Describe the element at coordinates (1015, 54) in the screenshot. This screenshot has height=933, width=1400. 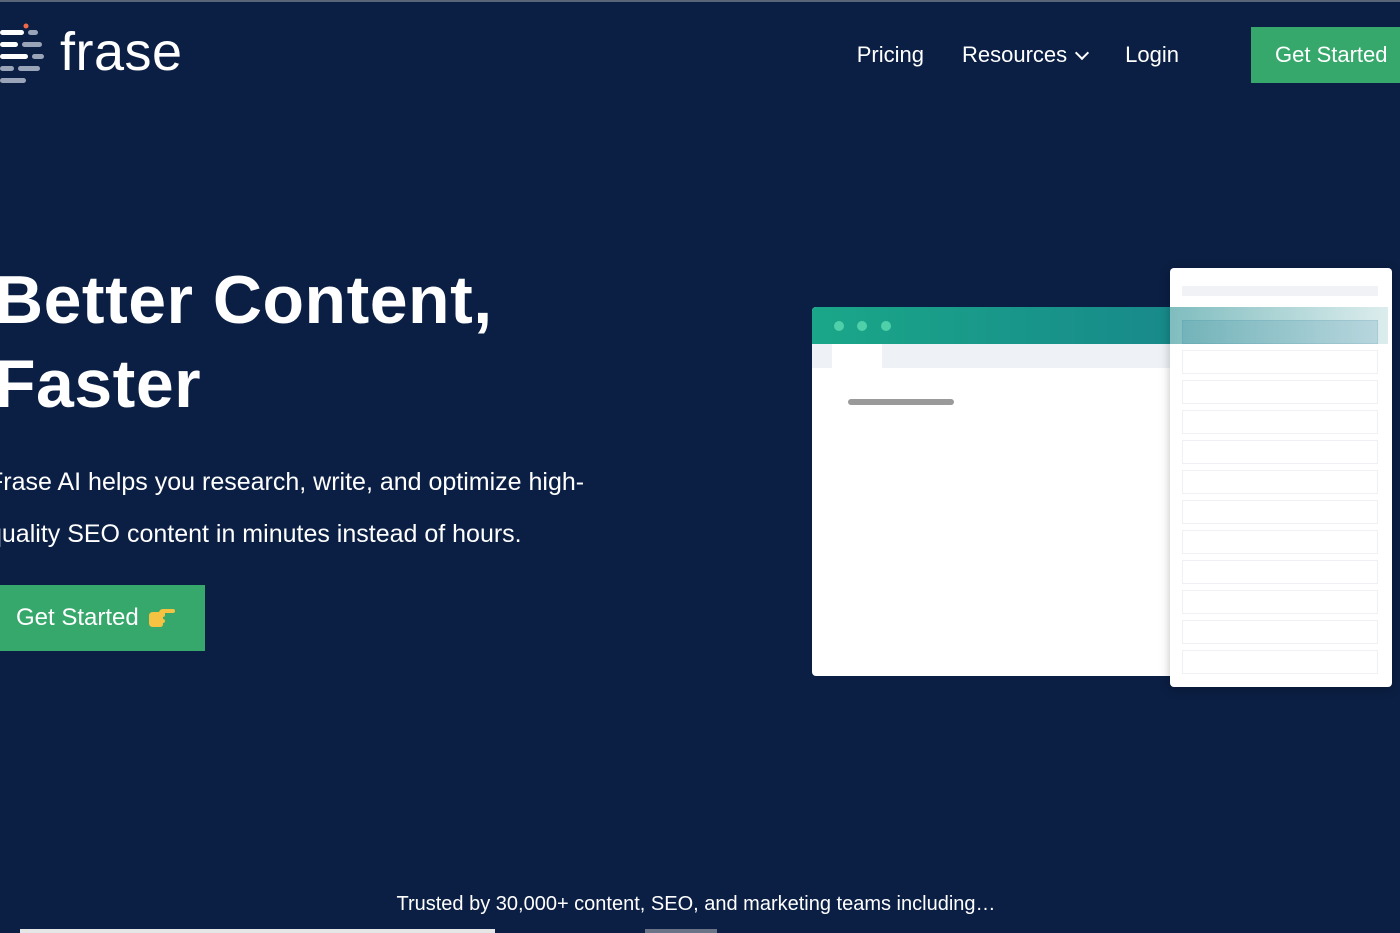
I see `nav-resources-label: Resources` at that location.